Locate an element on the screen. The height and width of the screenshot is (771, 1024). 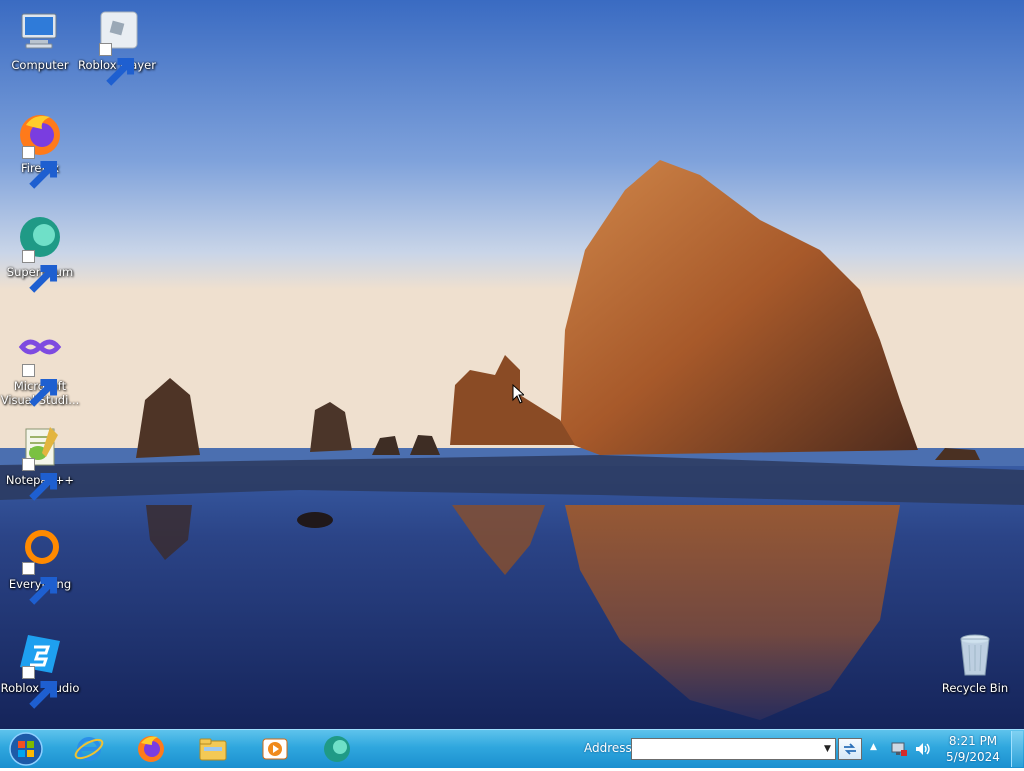
desktop-icon-notepadpp: Notepad++ is located at coordinates (40, 462).